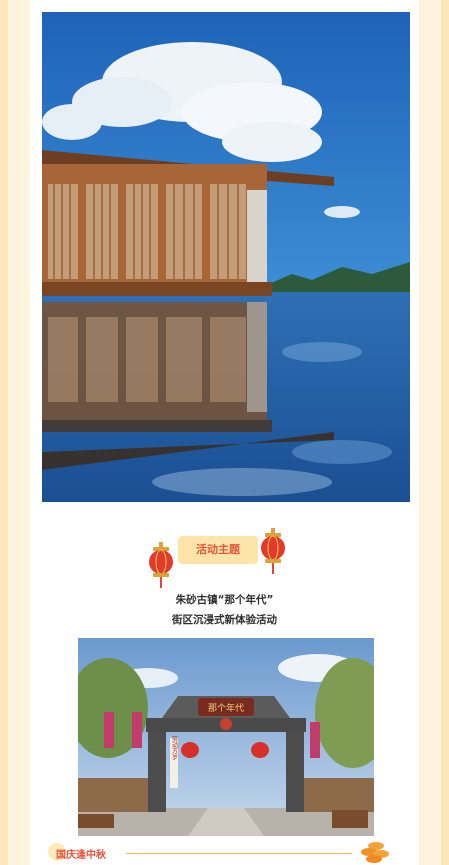 The image size is (449, 865). Describe the element at coordinates (224, 851) in the screenshot. I see `section-footer: 国庆逢中秋` at that location.